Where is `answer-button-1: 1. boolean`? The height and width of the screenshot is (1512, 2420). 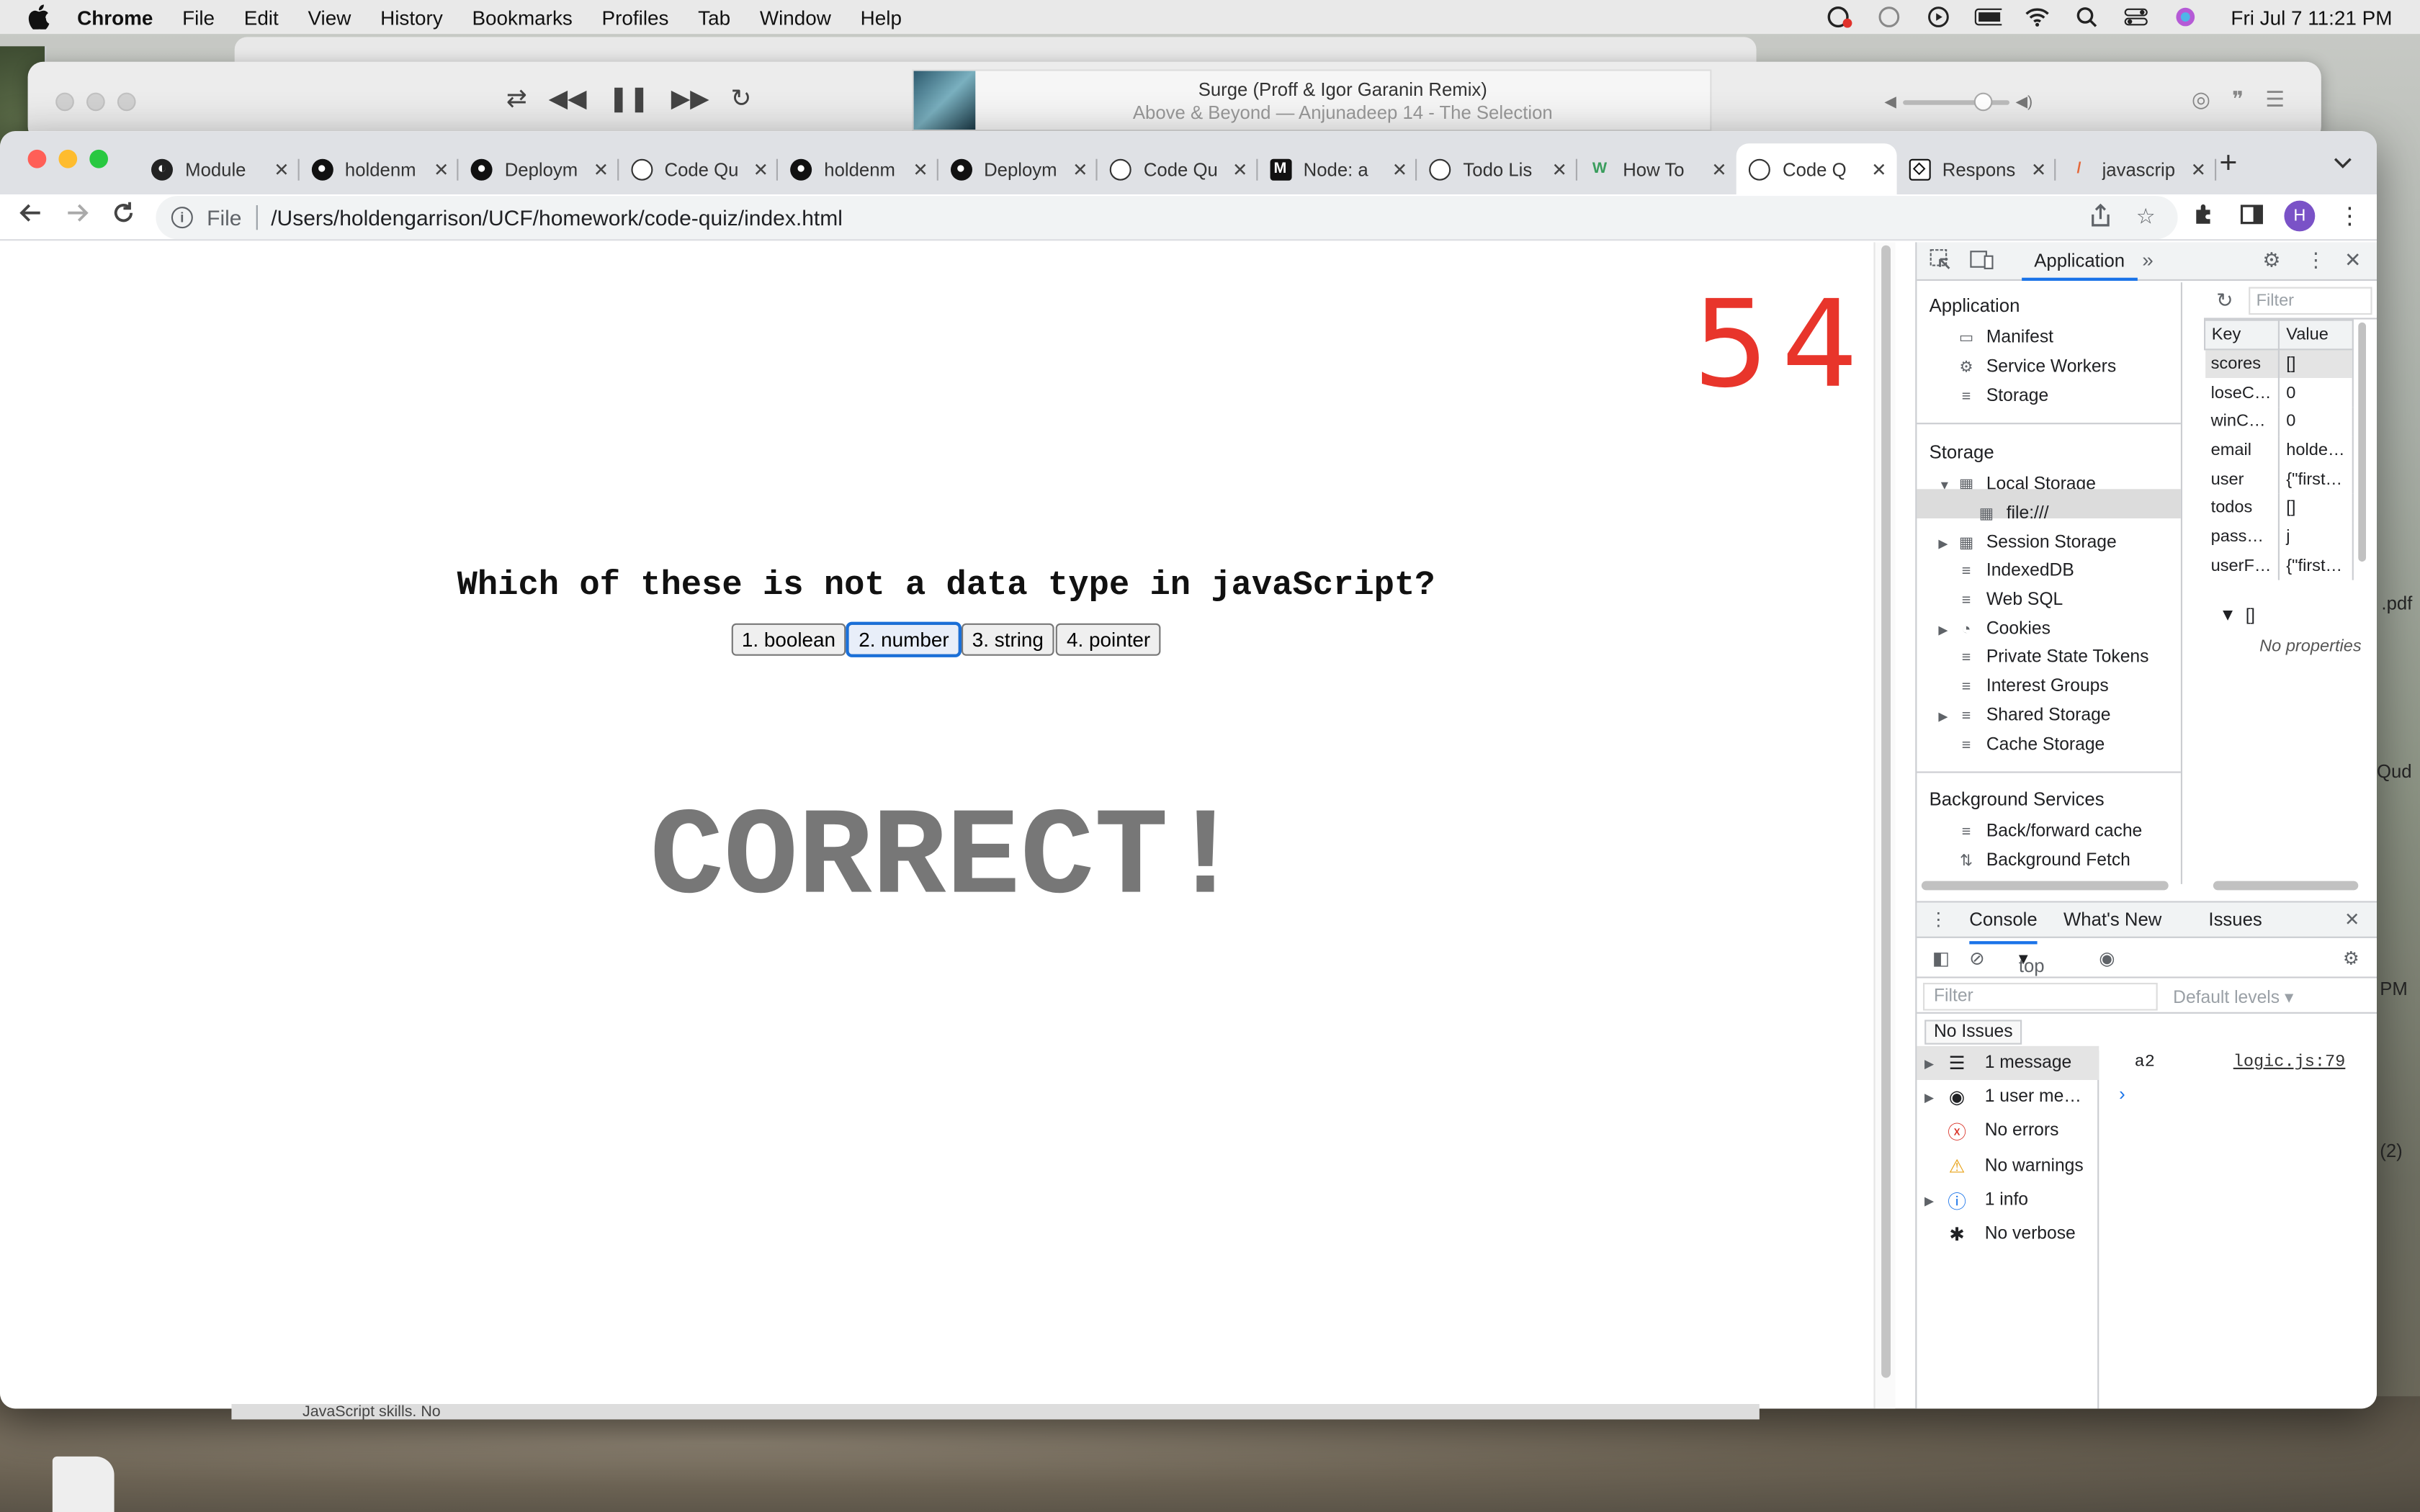
answer-button-1: 1. boolean is located at coordinates (788, 639).